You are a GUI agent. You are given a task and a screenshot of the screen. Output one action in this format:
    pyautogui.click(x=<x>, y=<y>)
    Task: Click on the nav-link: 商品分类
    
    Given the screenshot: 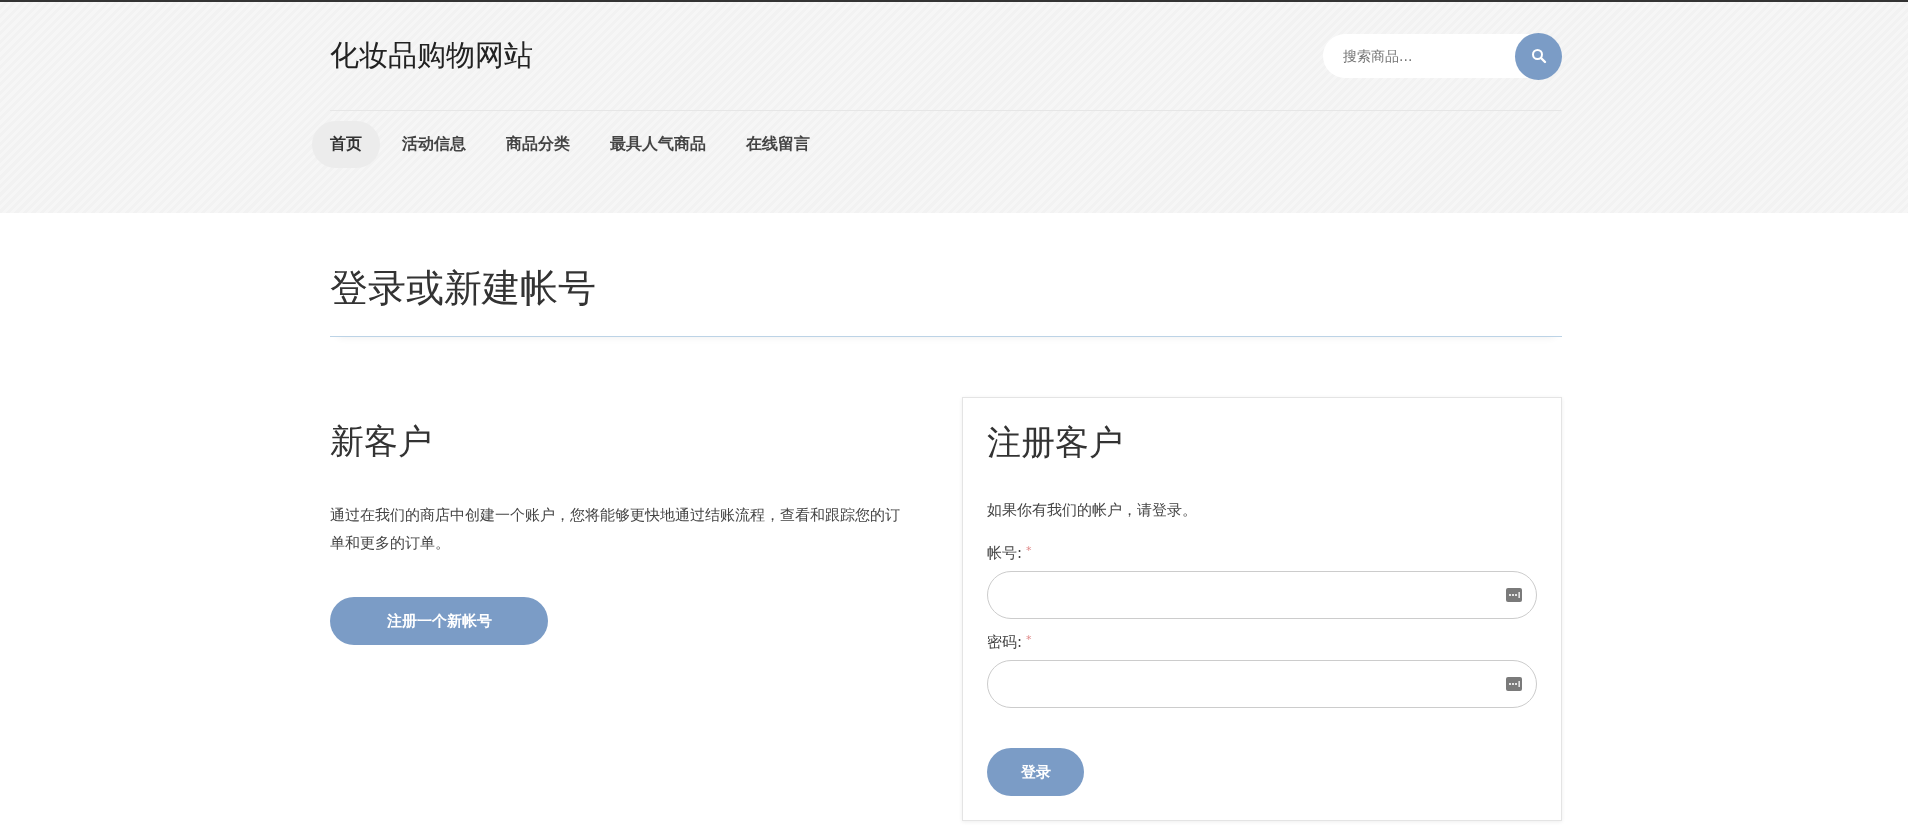 What is the action you would take?
    pyautogui.click(x=538, y=144)
    